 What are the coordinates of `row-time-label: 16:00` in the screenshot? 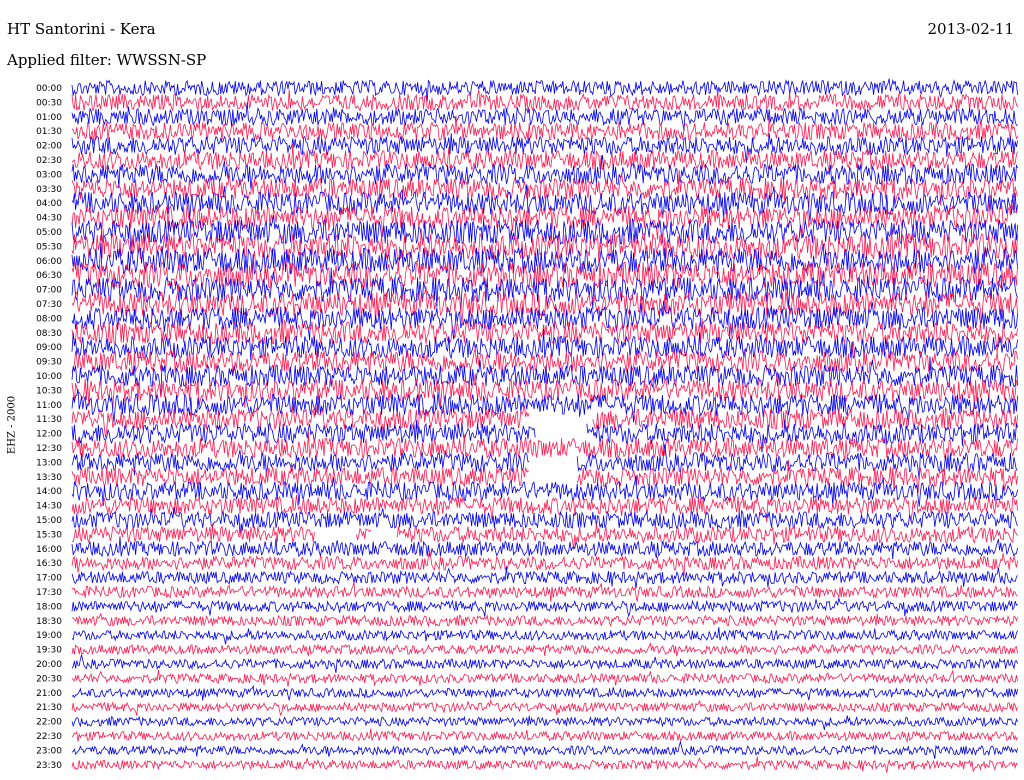 It's located at (49, 550).